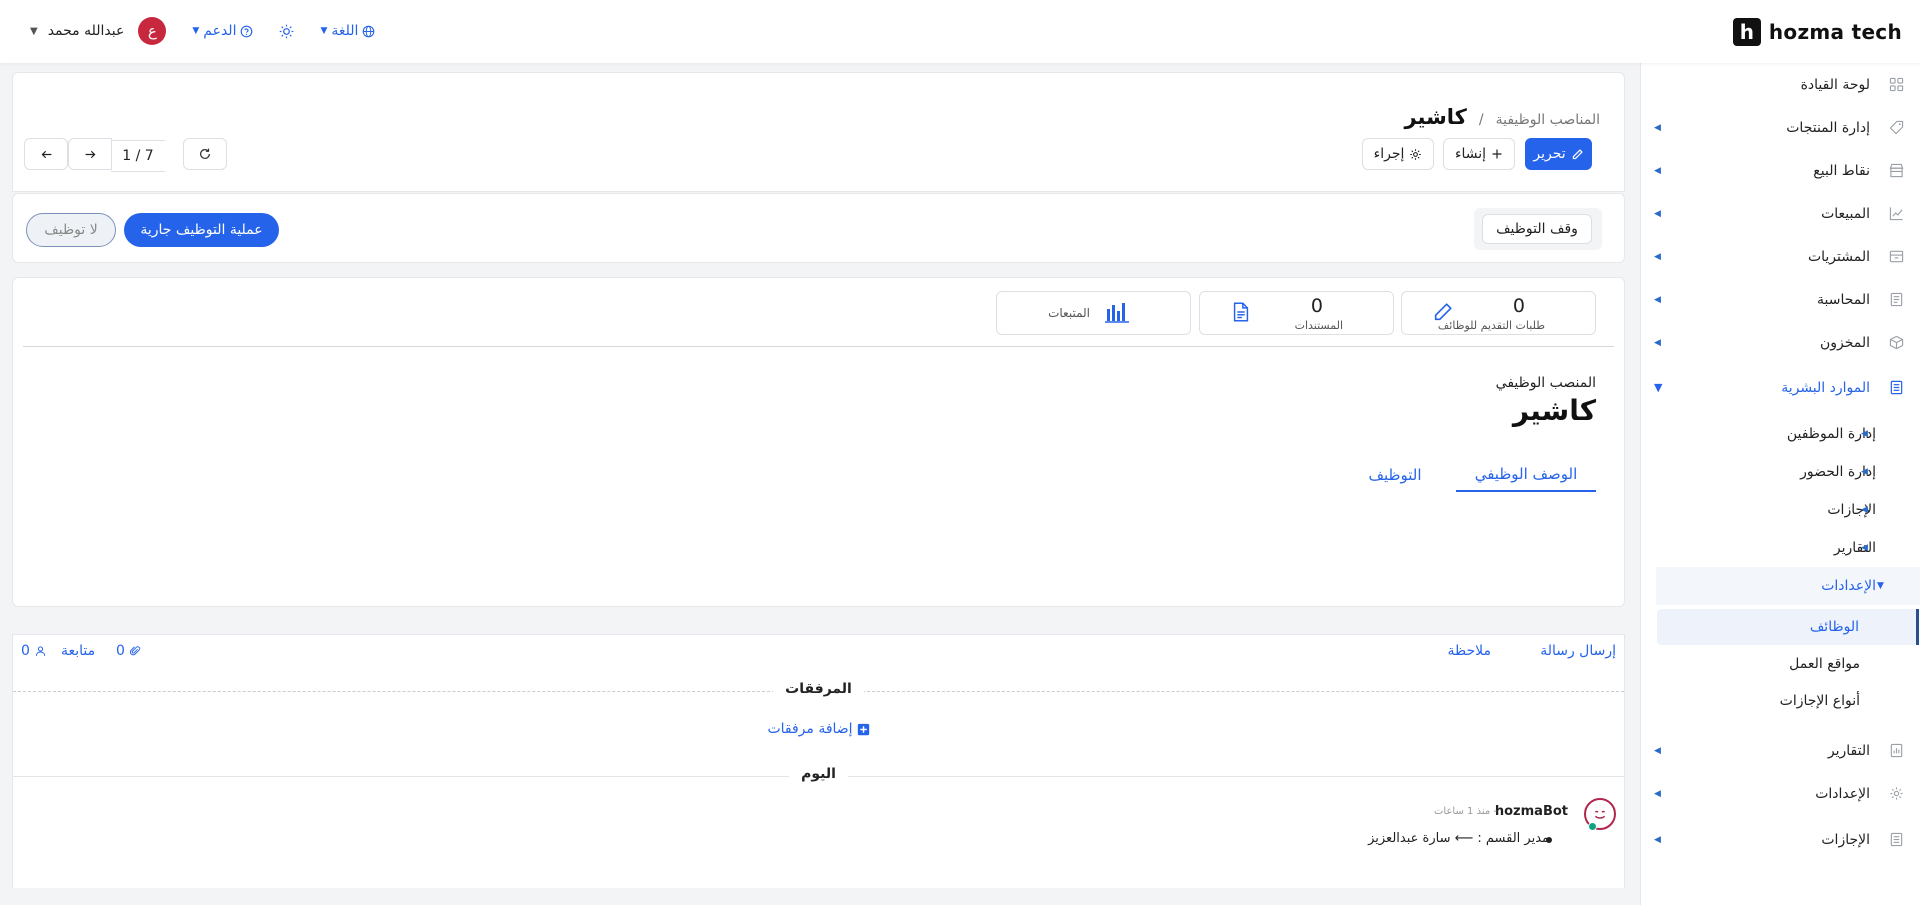 This screenshot has height=905, width=1920. What do you see at coordinates (1896, 750) in the screenshot?
I see `report-icon` at bounding box center [1896, 750].